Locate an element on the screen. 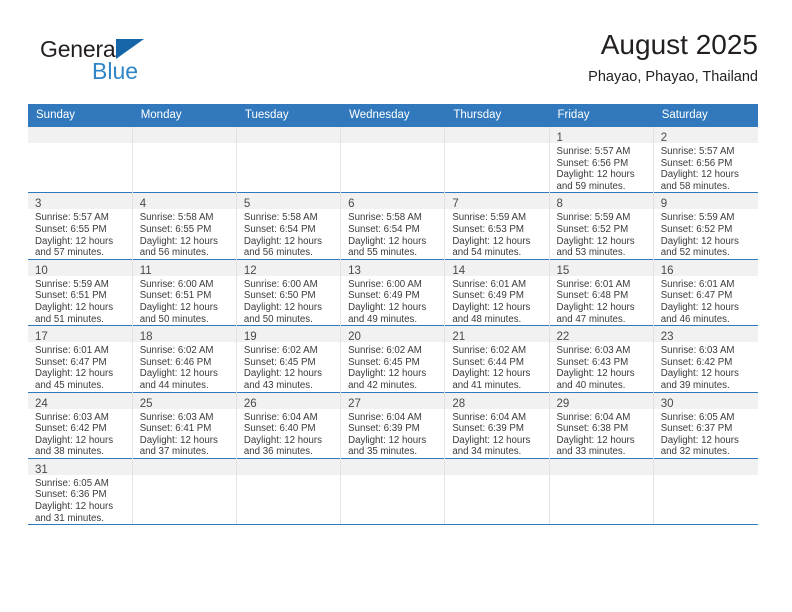 Image resolution: width=792 pixels, height=612 pixels. day-number-band: 3 is located at coordinates (80, 201).